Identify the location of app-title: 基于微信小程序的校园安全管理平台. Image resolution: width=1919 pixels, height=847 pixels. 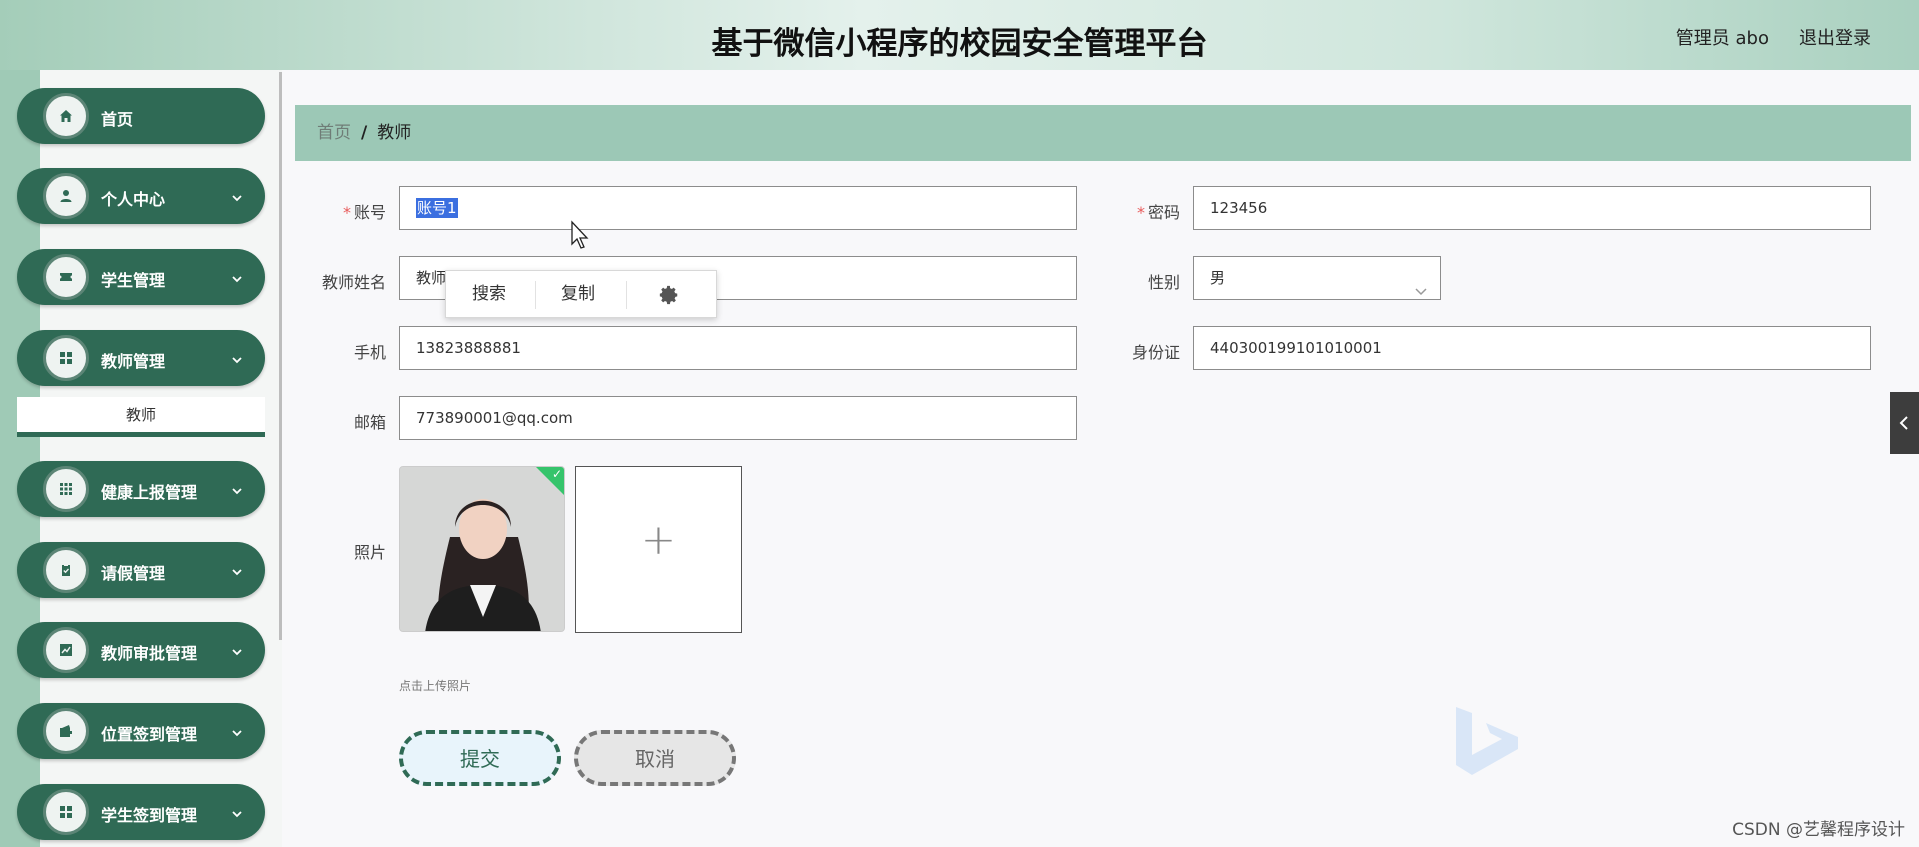
(959, 44).